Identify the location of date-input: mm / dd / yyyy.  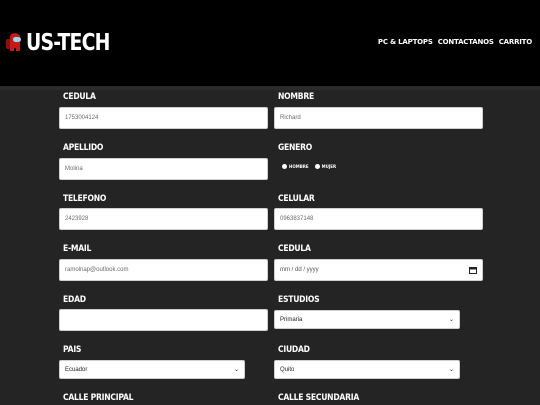
(378, 270).